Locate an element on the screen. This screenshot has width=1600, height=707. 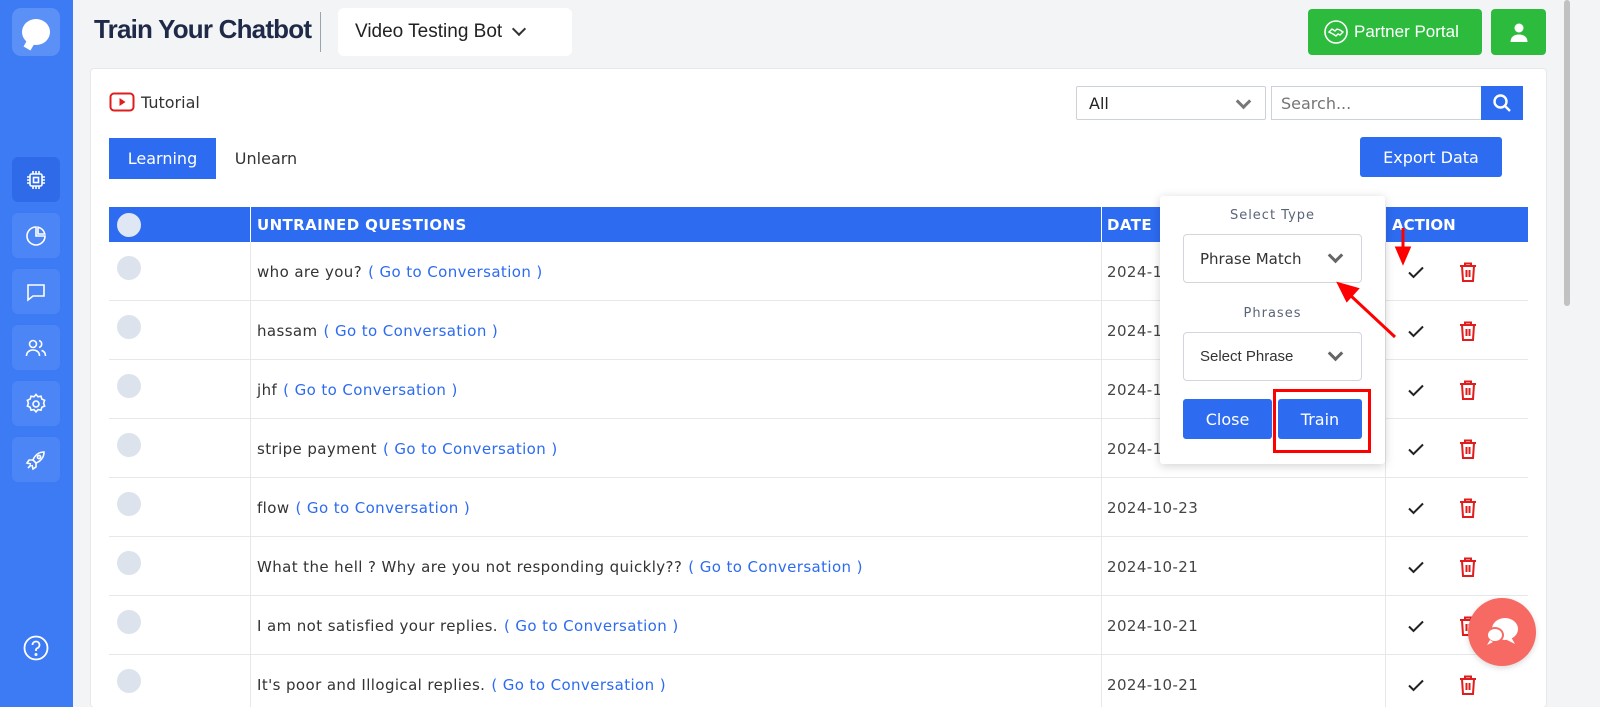
chat-bubbles-icon is located at coordinates (1502, 631).